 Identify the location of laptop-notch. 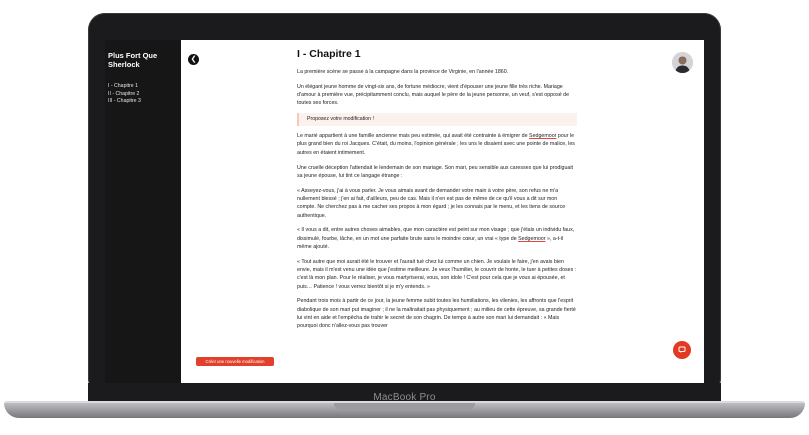
(404, 406).